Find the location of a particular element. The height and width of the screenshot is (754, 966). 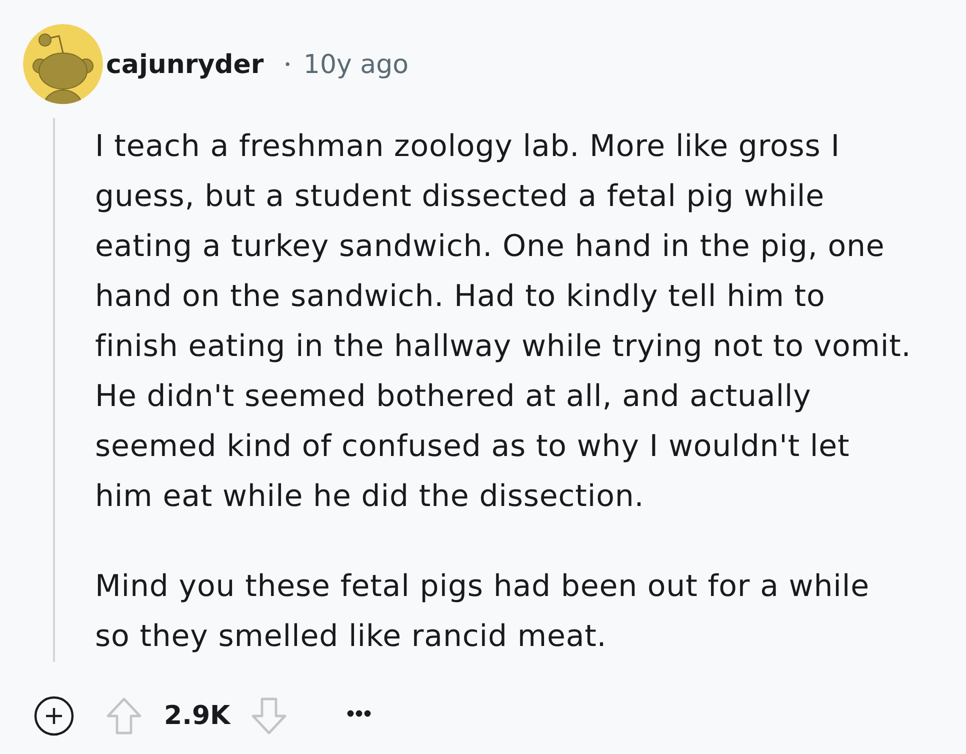

avatar-icon is located at coordinates (63, 64).